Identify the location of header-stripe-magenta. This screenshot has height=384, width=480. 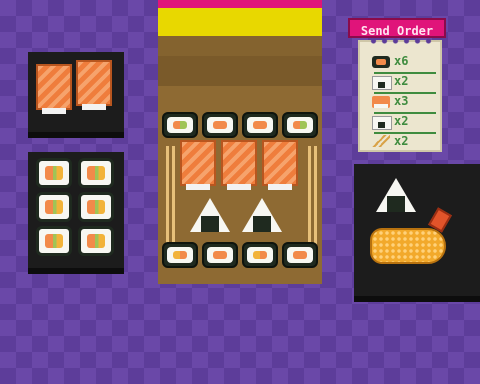
(240, 4).